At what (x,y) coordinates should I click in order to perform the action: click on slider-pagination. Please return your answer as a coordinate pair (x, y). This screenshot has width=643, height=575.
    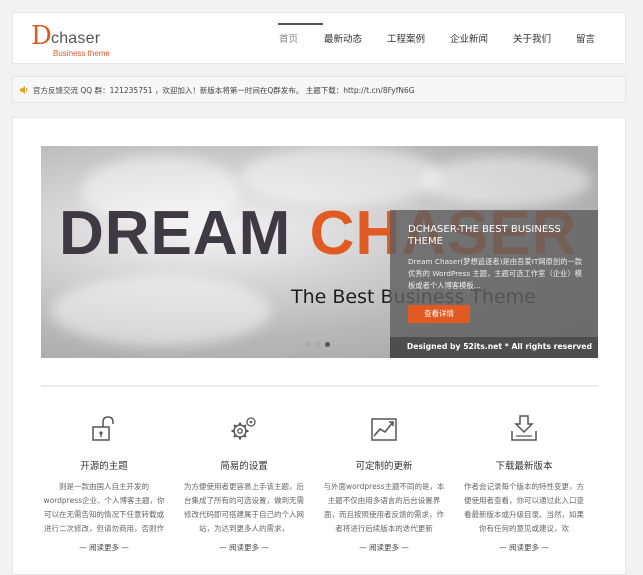
    Looking at the image, I should click on (320, 345).